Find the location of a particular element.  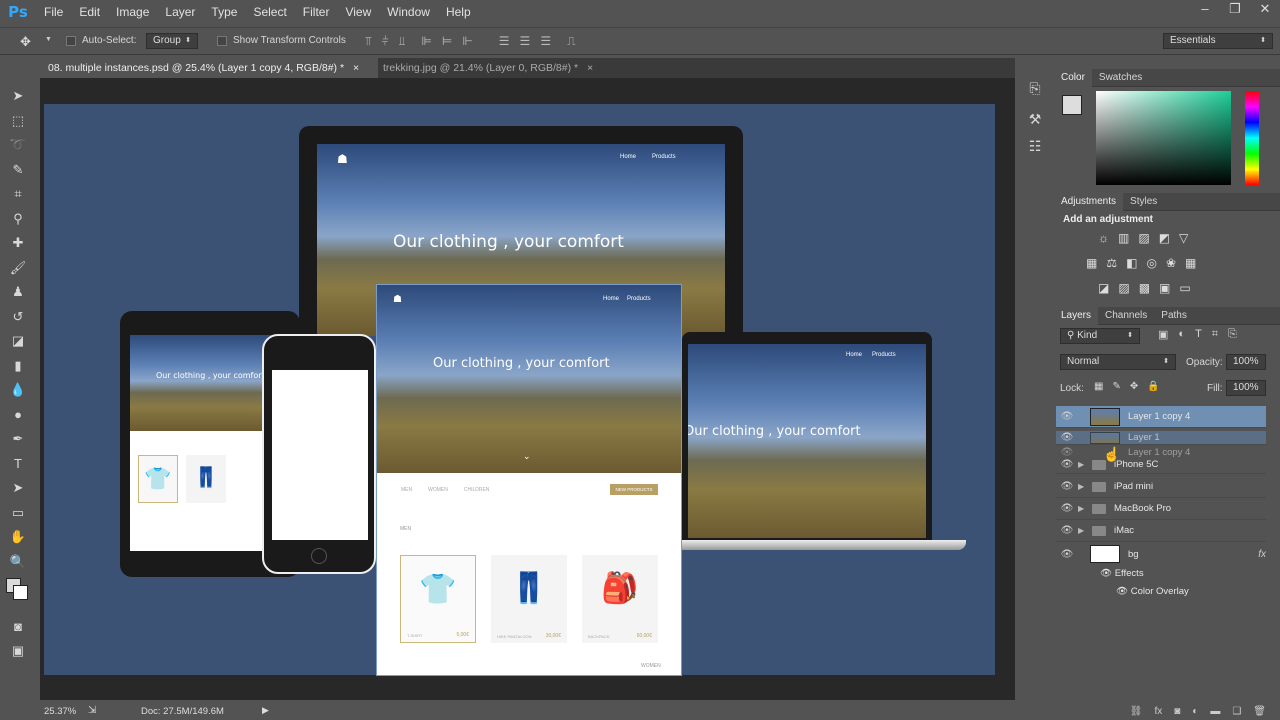

color-lookup-icon: ▦ is located at coordinates (1190, 263).